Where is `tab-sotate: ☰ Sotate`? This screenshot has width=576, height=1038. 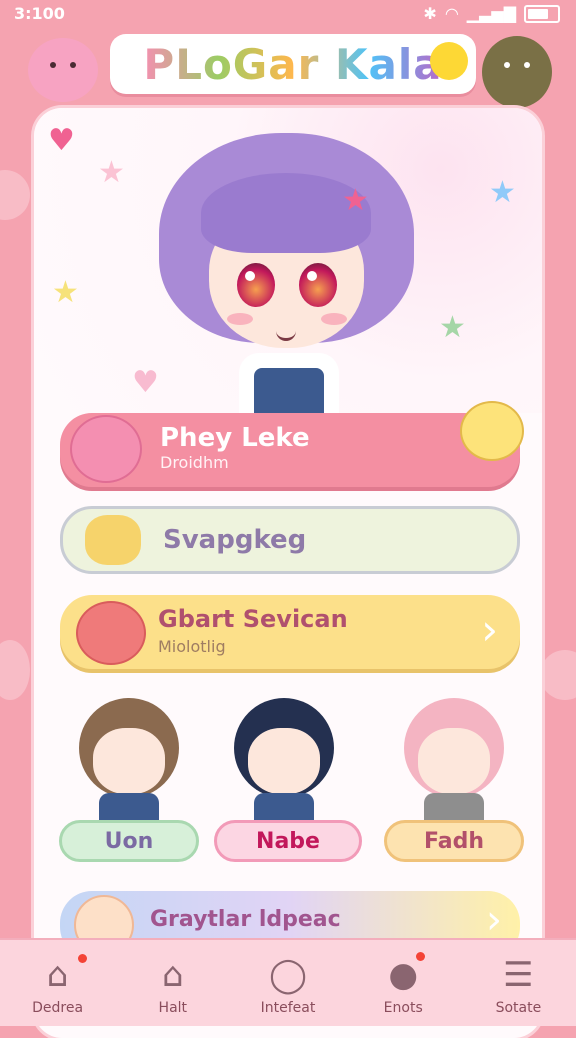 tab-sotate: ☰ Sotate is located at coordinates (518, 983).